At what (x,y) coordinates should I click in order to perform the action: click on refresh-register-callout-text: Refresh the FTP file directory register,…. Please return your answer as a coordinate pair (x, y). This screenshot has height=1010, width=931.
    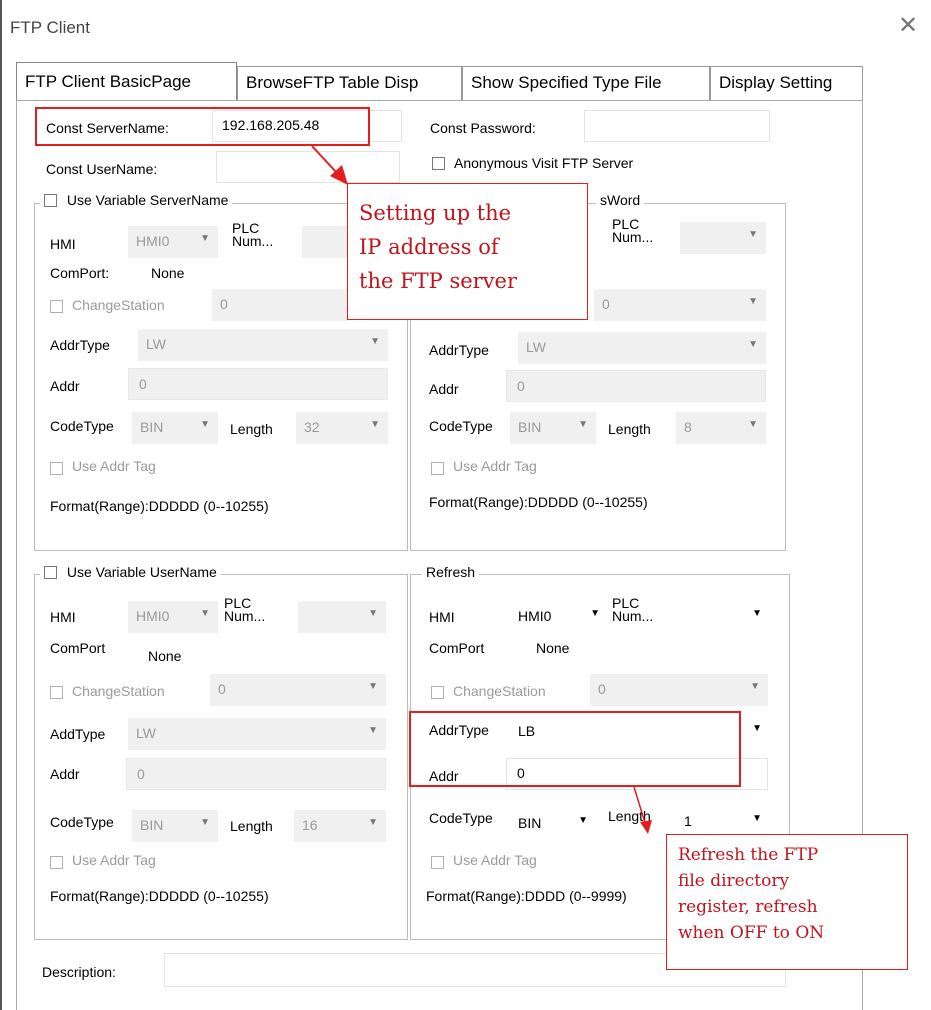
    Looking at the image, I should click on (751, 894).